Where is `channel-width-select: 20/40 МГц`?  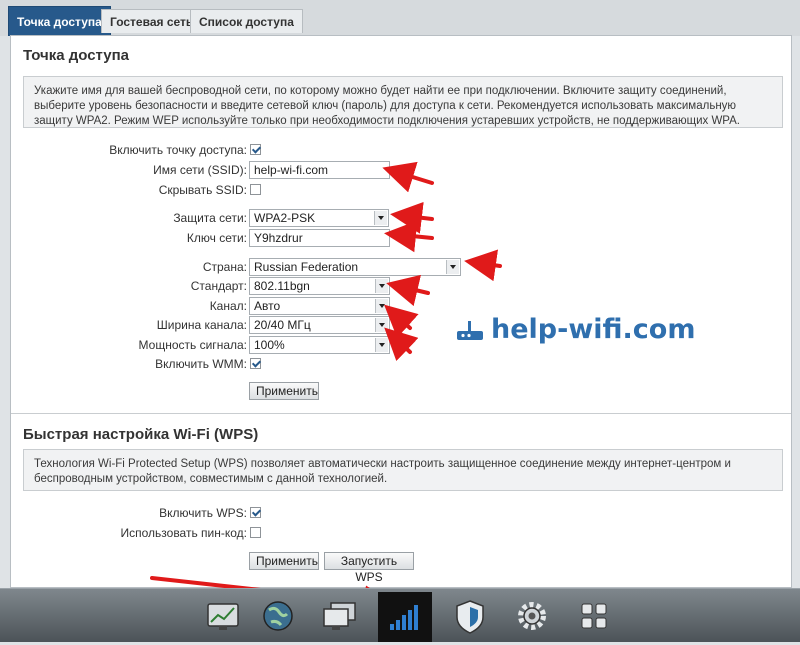
channel-width-select: 20/40 МГц is located at coordinates (319, 325).